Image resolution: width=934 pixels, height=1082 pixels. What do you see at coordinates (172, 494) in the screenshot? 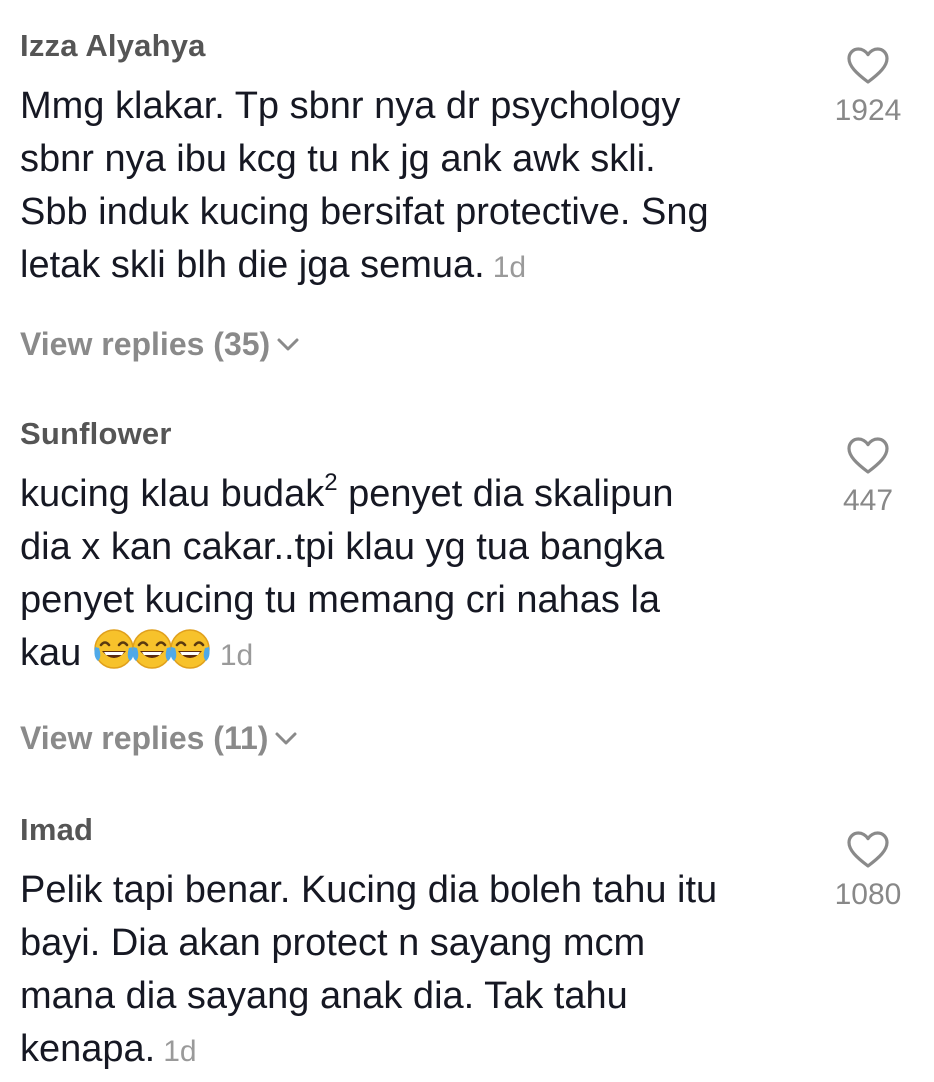
I see `comment-text-segment: kucing klau budak` at bounding box center [172, 494].